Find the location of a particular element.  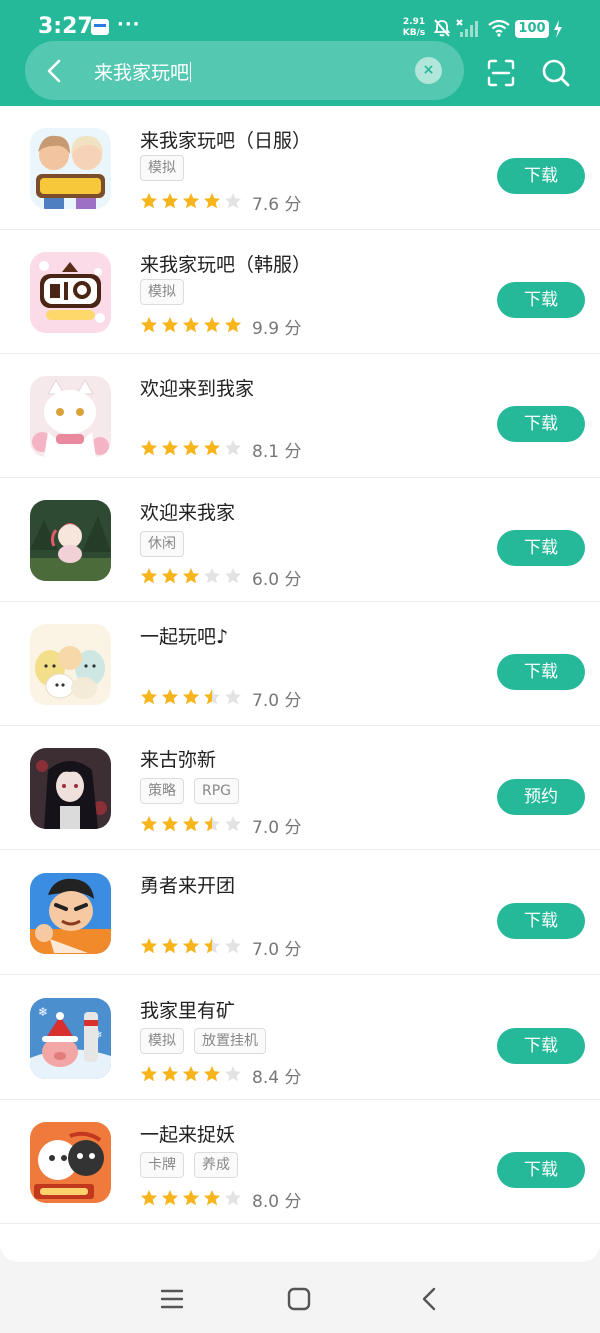

network-speed: 2.91 KB/s is located at coordinates (414, 28).